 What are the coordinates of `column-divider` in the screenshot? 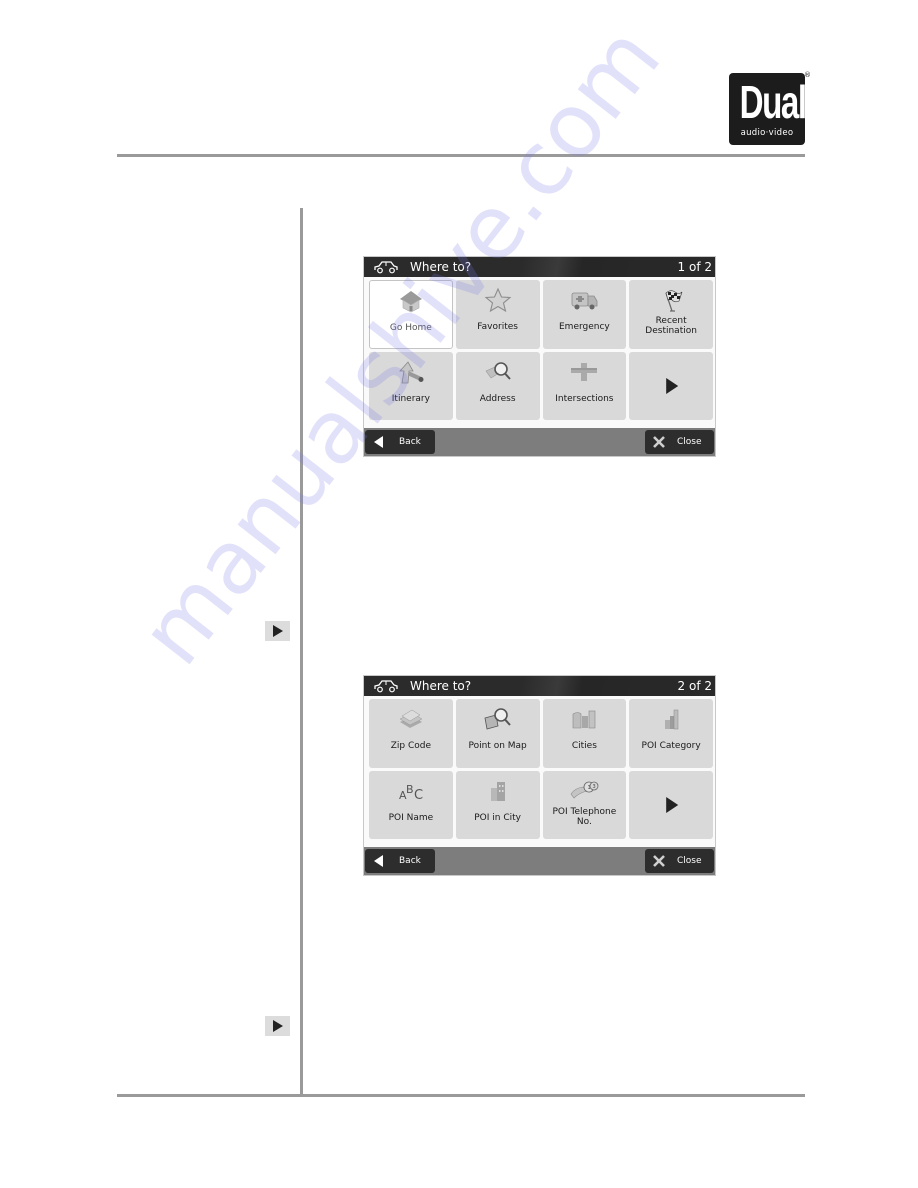 It's located at (301, 652).